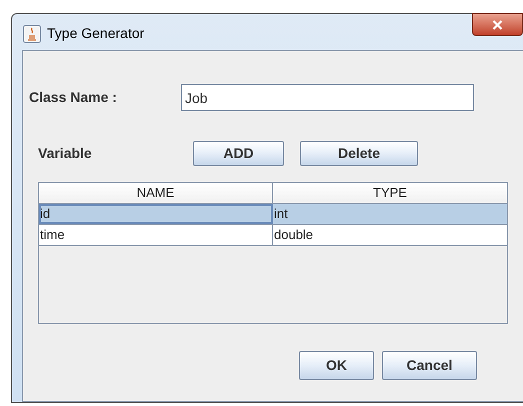 The height and width of the screenshot is (406, 523). I want to click on table-cell-text: double, so click(293, 235).